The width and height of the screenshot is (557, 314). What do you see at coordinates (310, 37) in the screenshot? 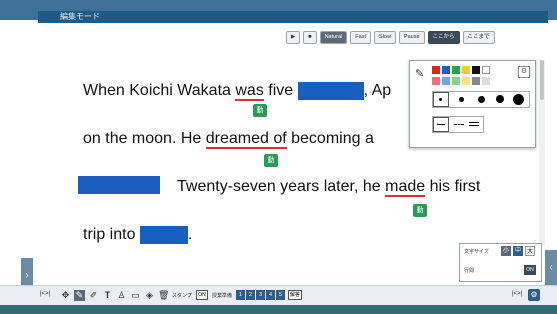
I see `stop-button: ■` at bounding box center [310, 37].